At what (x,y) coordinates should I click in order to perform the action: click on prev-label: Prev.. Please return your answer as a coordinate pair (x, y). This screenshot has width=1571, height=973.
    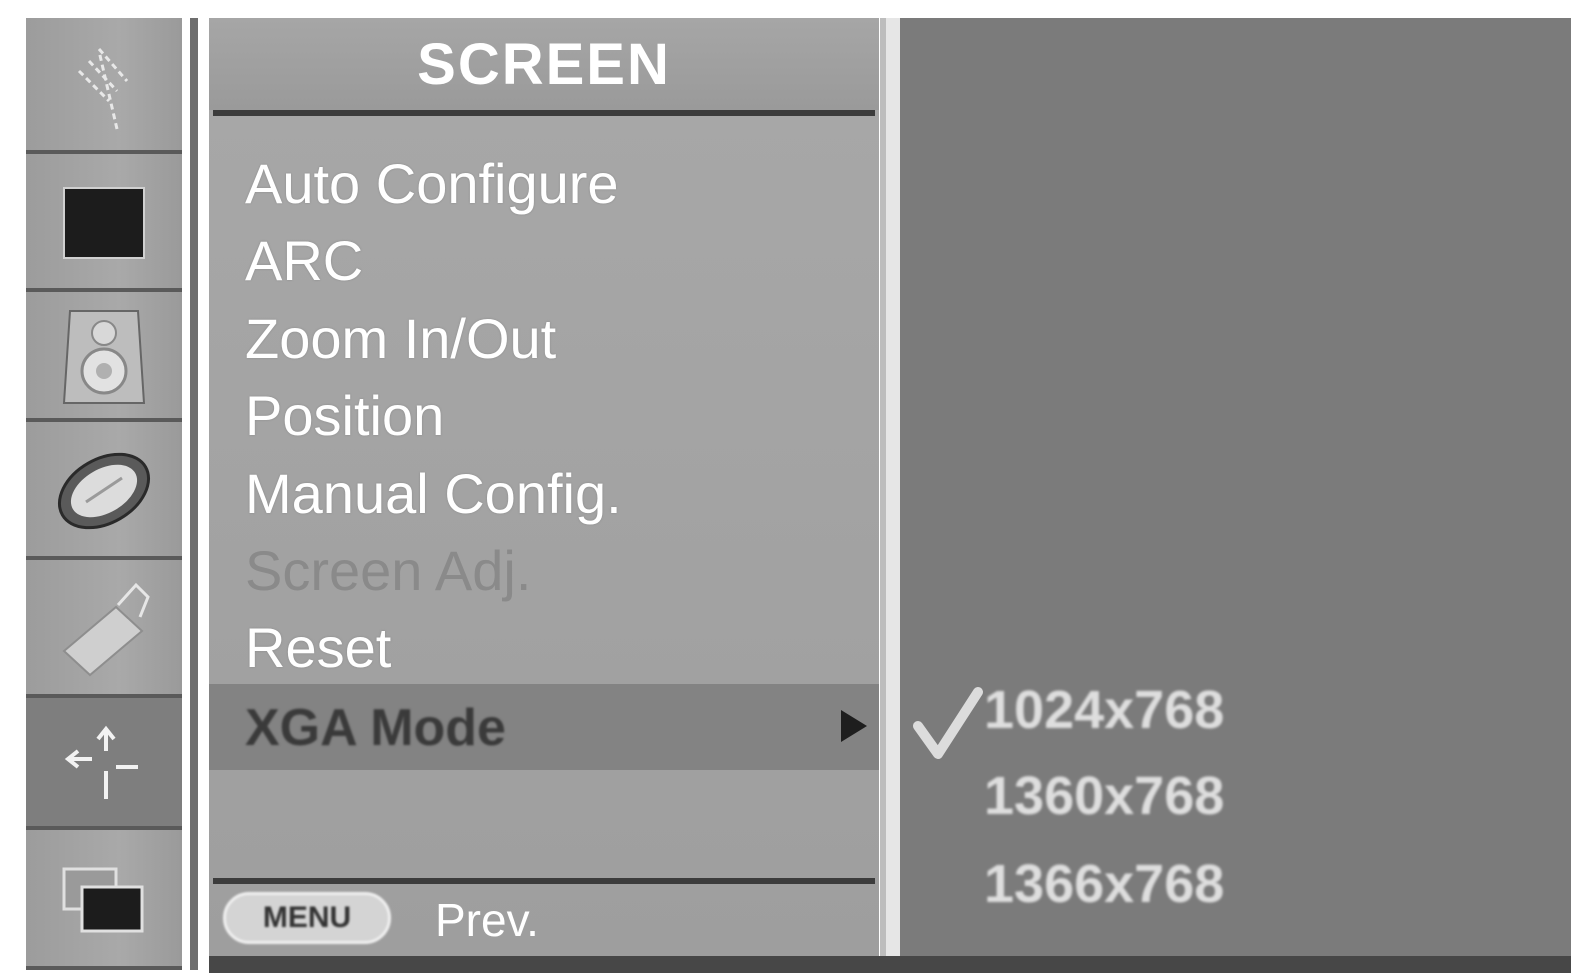
    Looking at the image, I should click on (487, 920).